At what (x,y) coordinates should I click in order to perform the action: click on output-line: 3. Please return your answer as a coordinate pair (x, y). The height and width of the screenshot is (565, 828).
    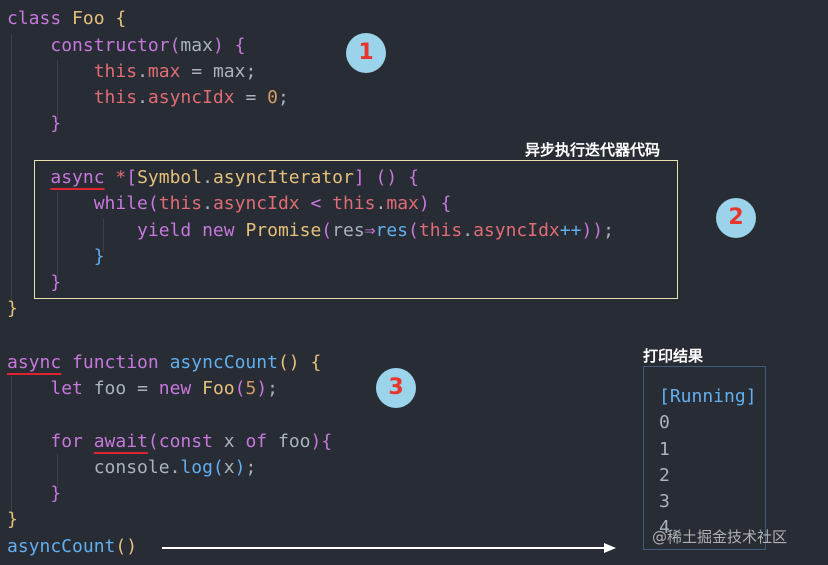
    Looking at the image, I should click on (664, 501).